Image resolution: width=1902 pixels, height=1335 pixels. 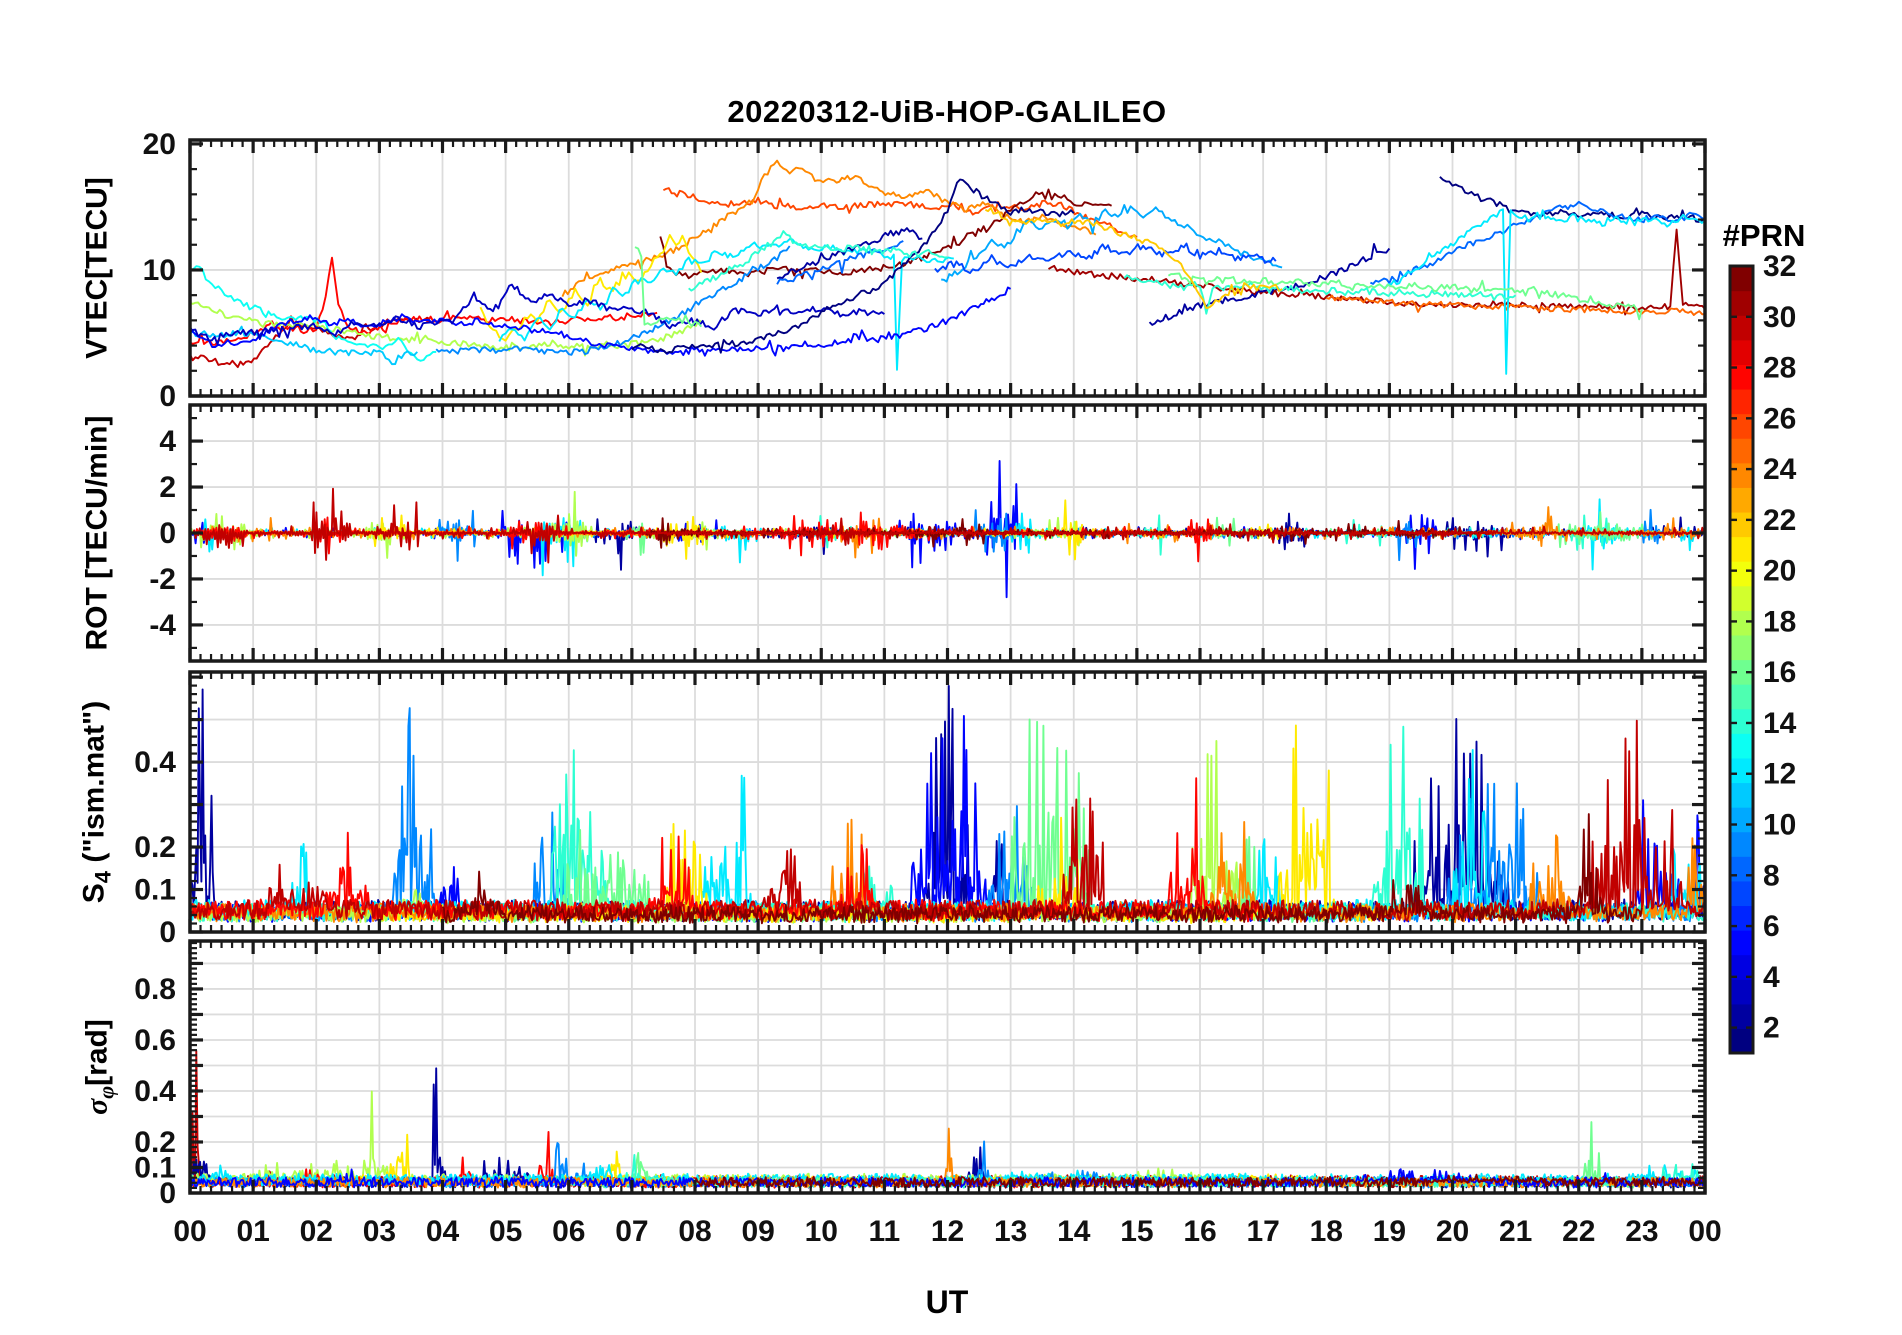 What do you see at coordinates (443, 1231) in the screenshot?
I see `xtick-label: 04` at bounding box center [443, 1231].